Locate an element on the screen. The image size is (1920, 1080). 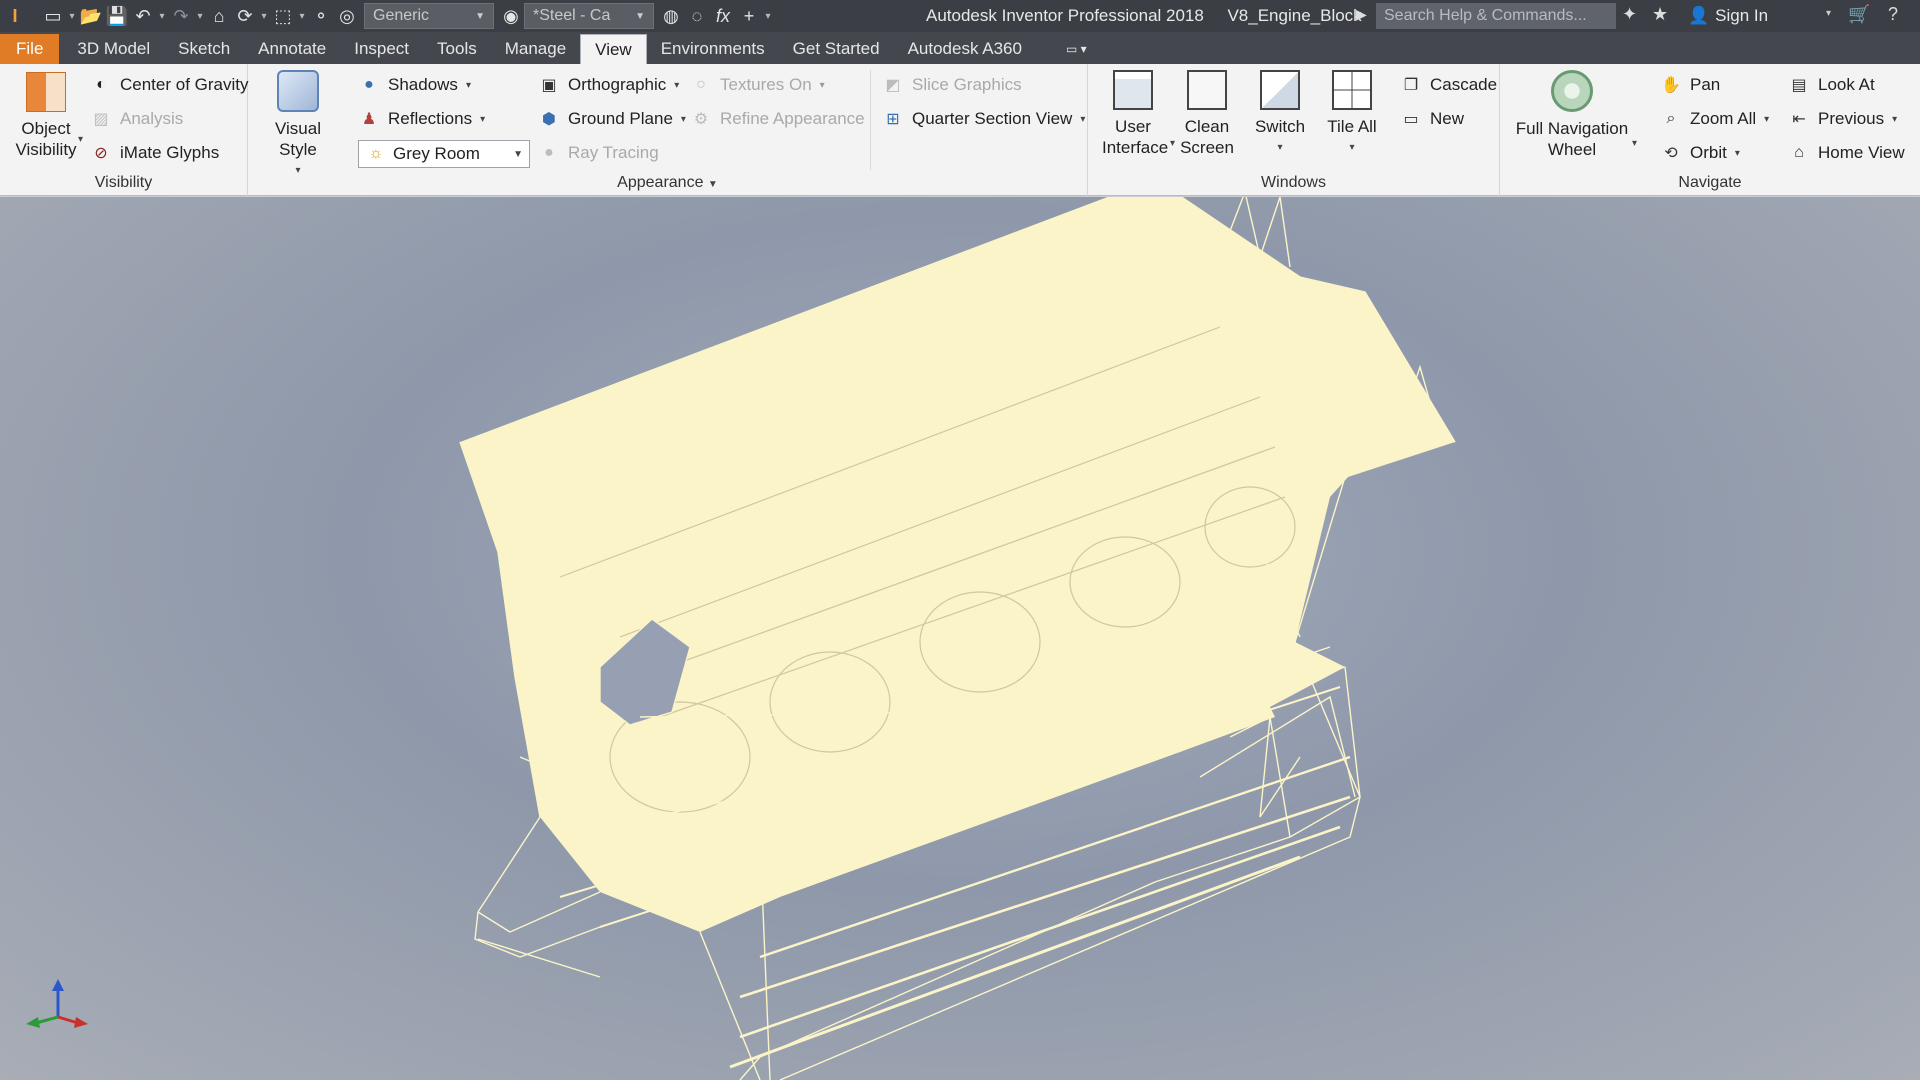
analysis-label: Analysis is located at coordinates (152, 118).